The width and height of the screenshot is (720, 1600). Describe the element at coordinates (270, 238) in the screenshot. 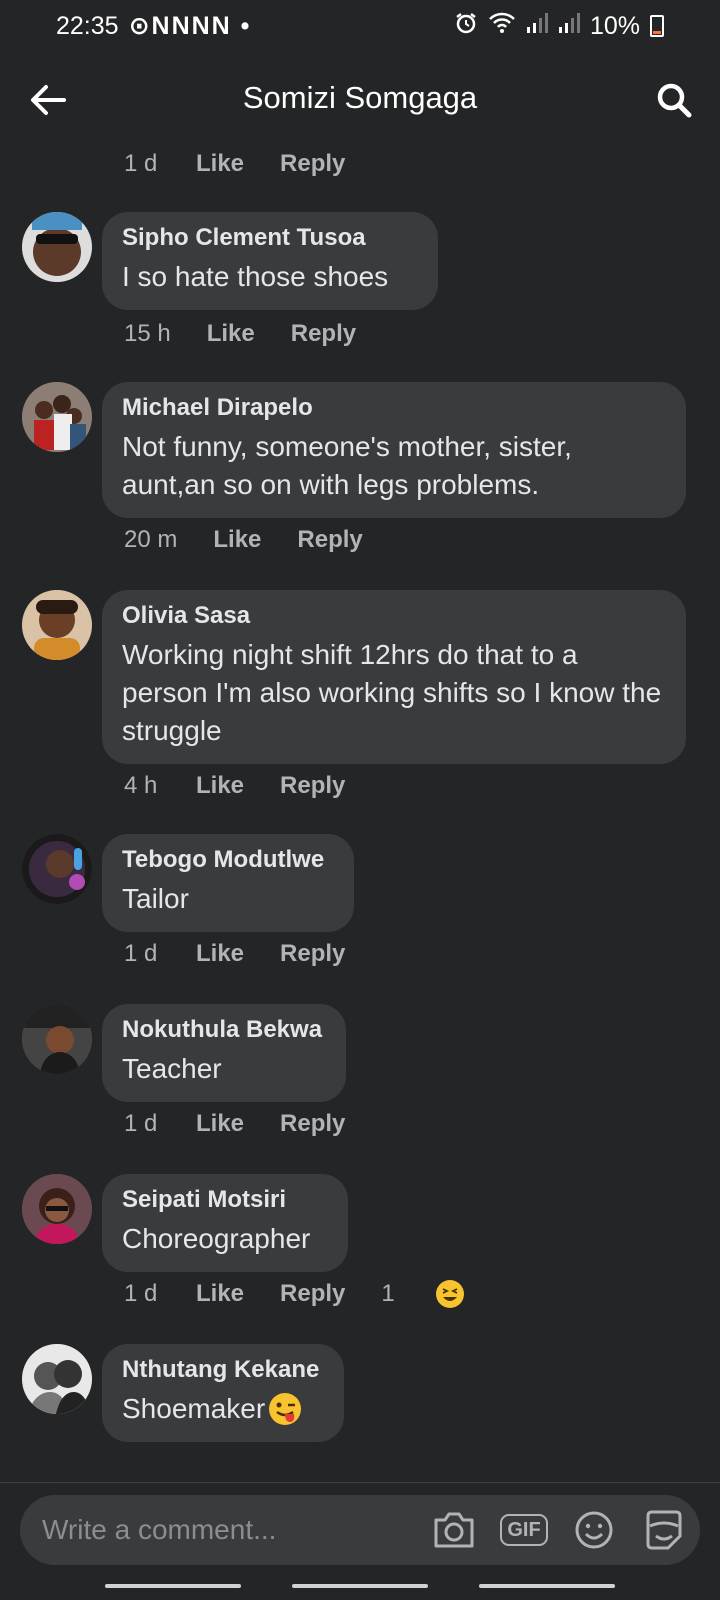

I see `comment-author: Sipho Clement Tusoa` at that location.